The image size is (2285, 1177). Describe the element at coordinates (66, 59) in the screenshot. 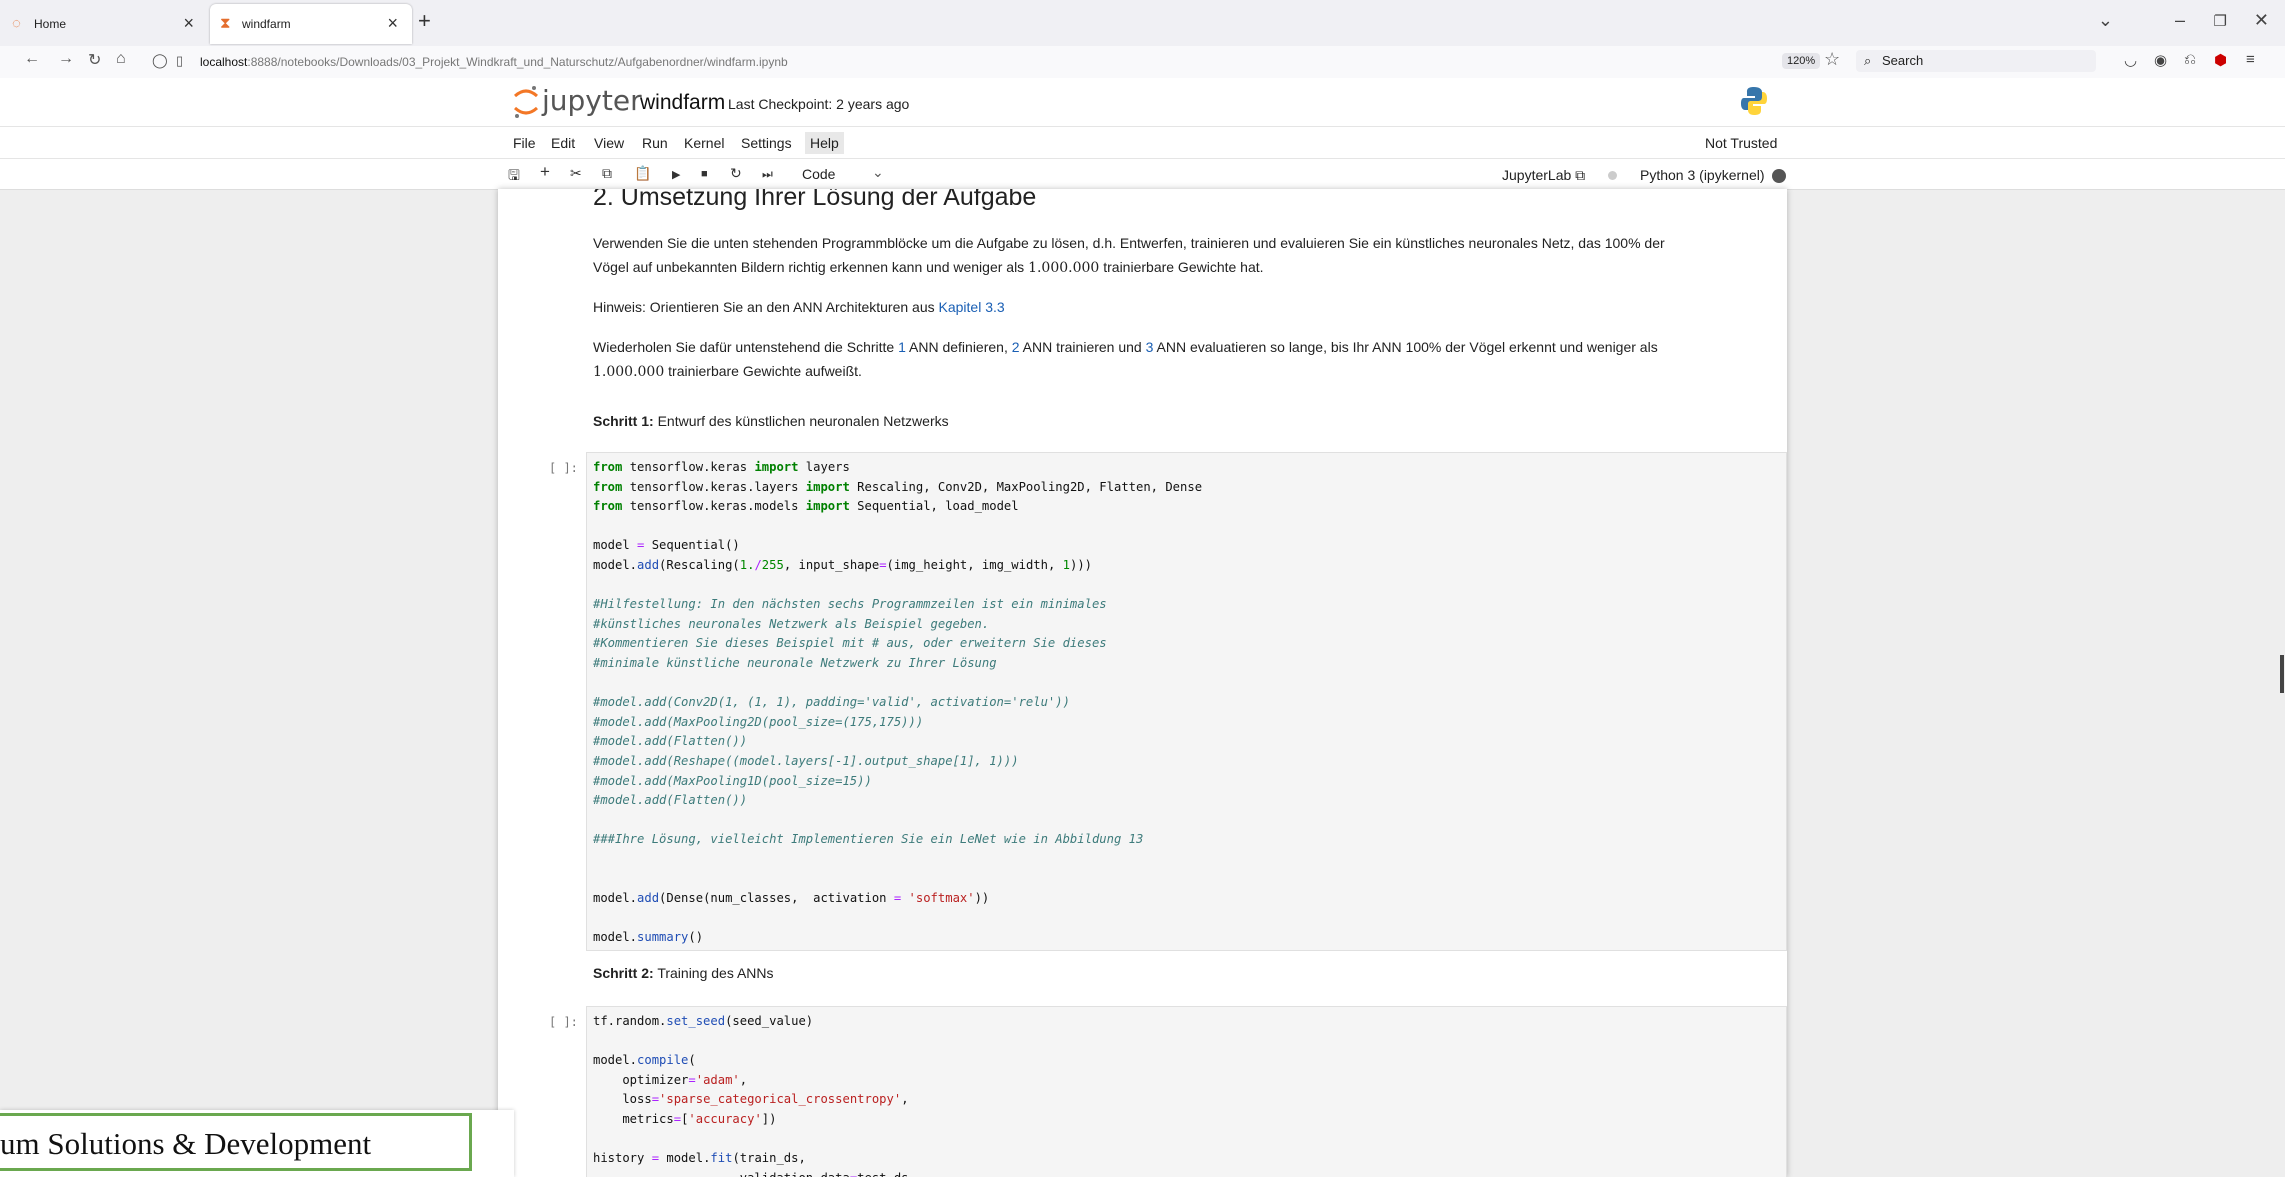

I see `forward-icon: →` at that location.